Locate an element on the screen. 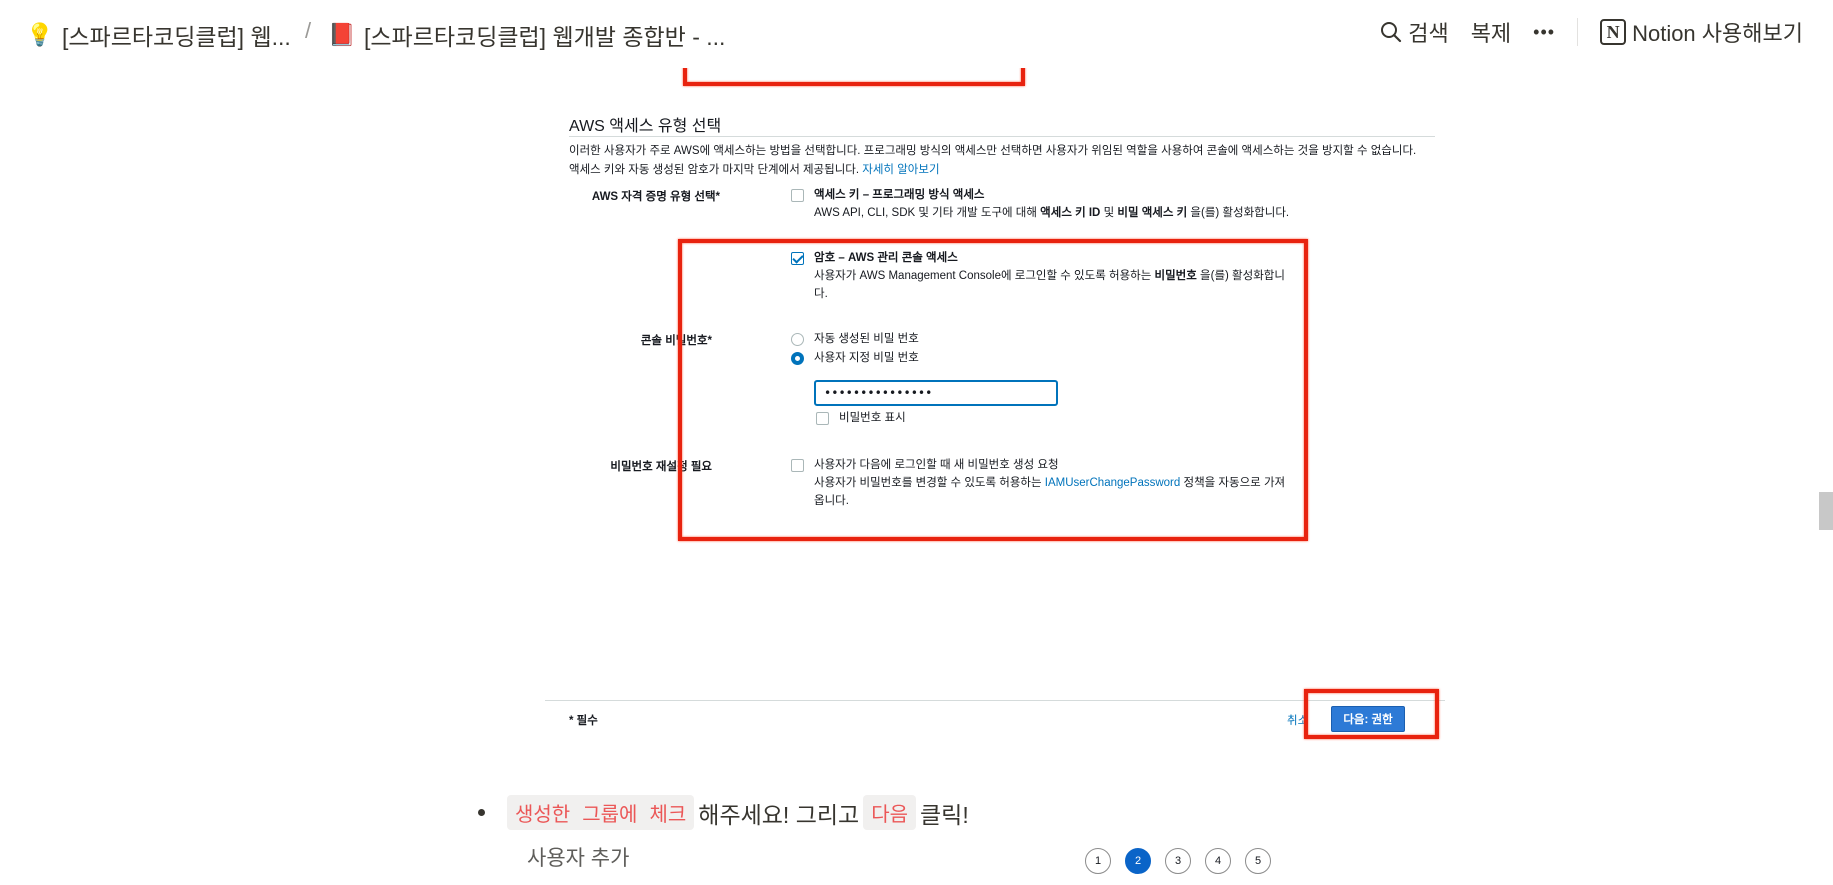 The width and height of the screenshot is (1833, 885). bullet-text-2: 클릭! is located at coordinates (944, 814).